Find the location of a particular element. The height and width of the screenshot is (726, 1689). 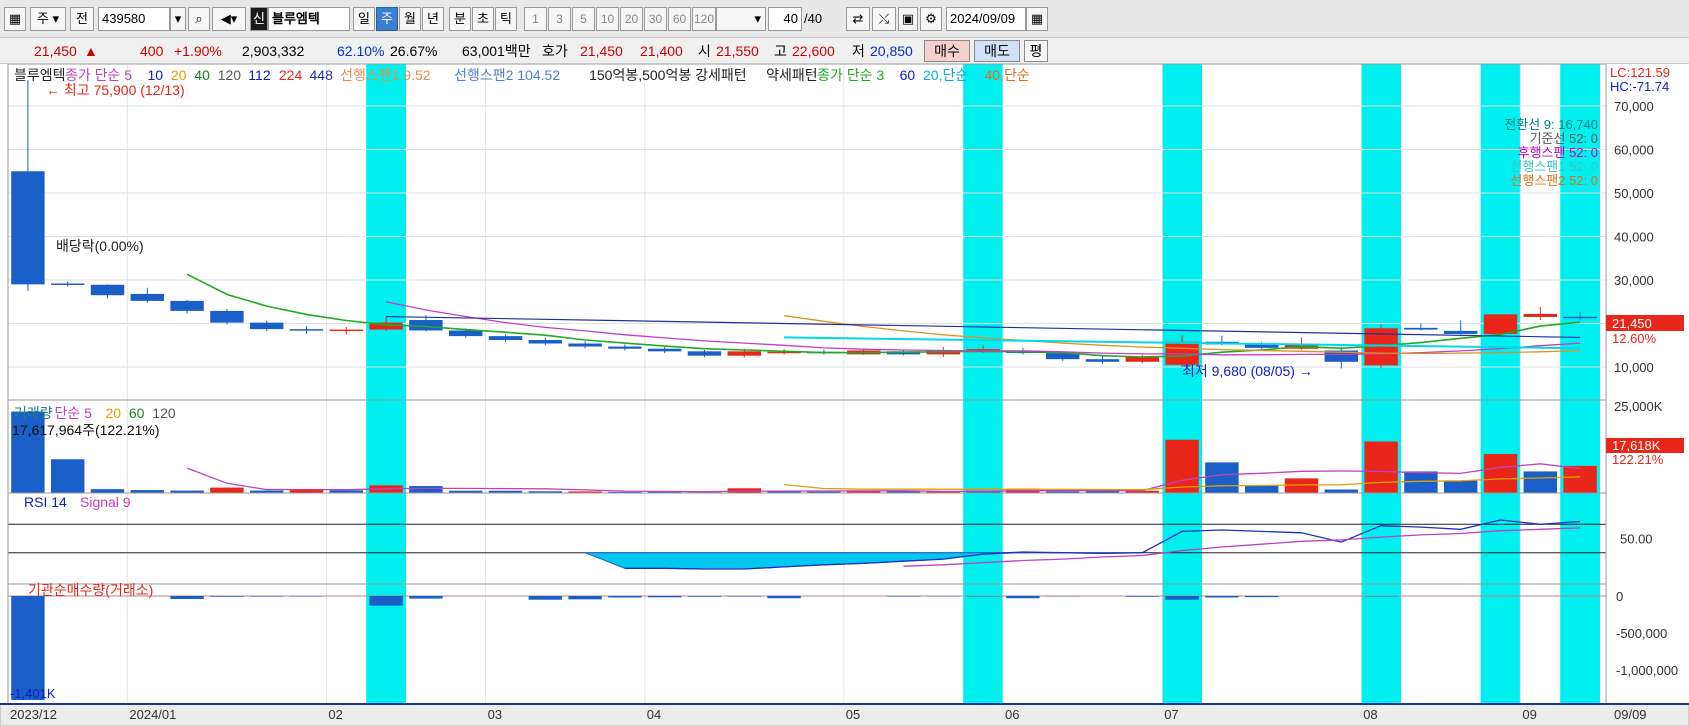

draw-icon: ⤯ is located at coordinates (884, 19).